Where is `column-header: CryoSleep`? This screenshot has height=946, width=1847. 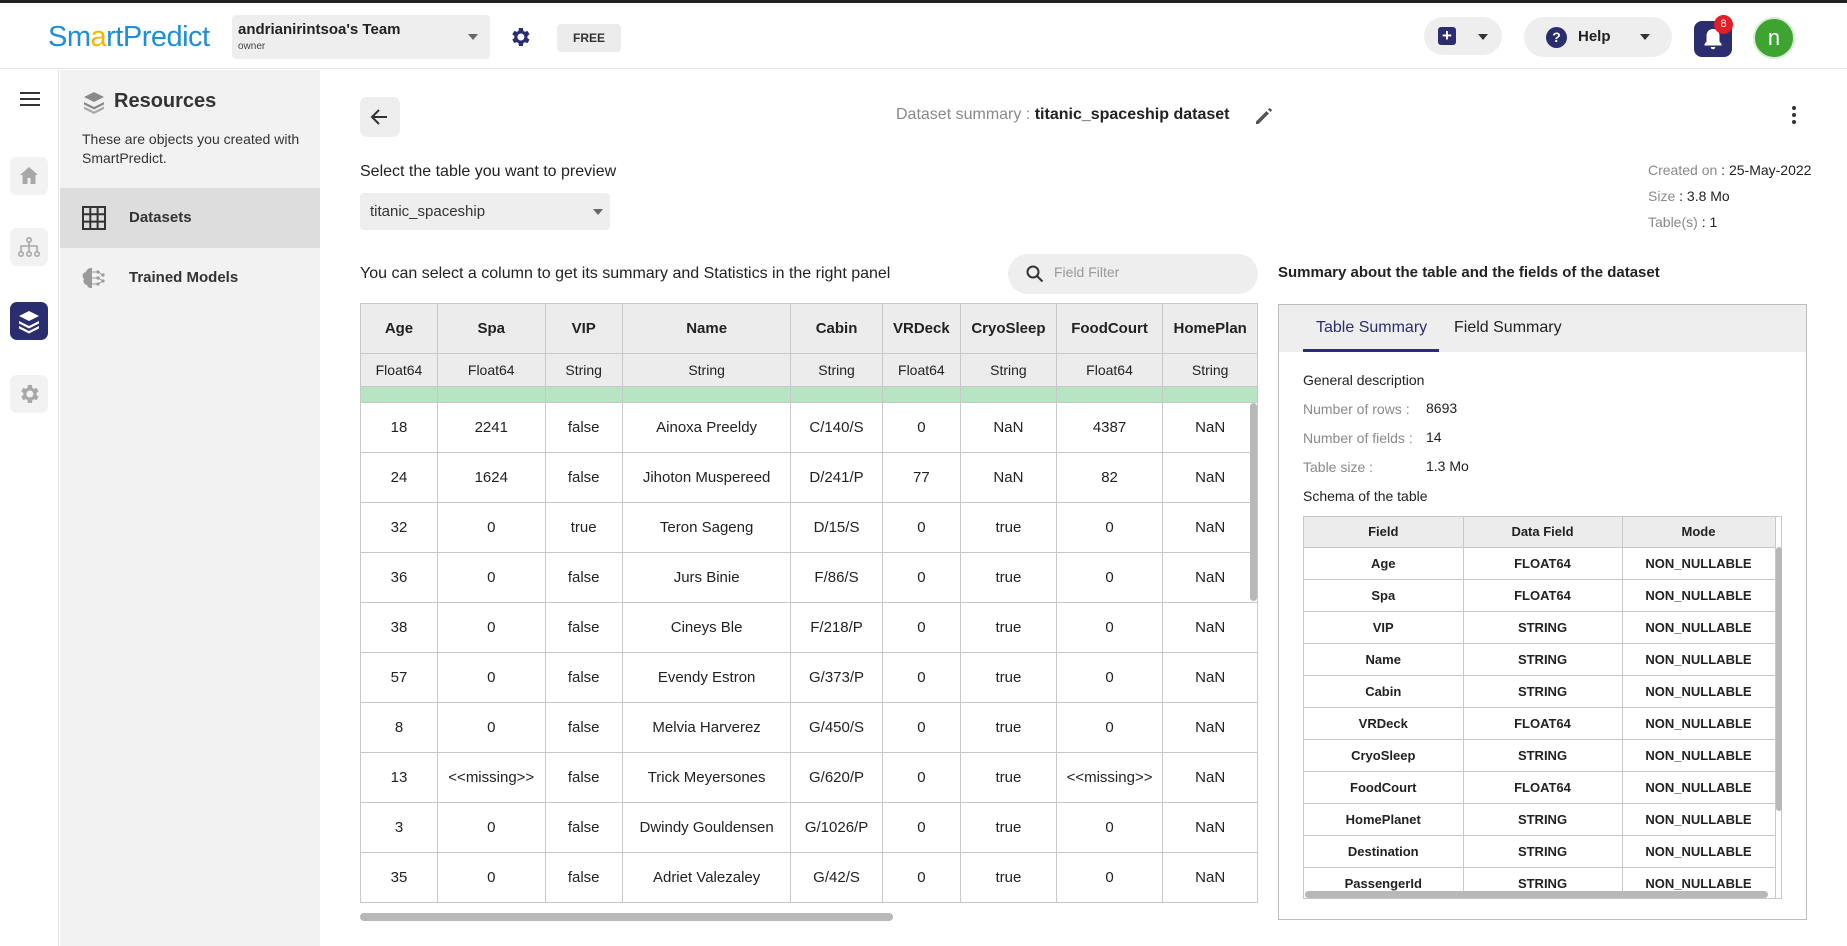 column-header: CryoSleep is located at coordinates (1008, 328).